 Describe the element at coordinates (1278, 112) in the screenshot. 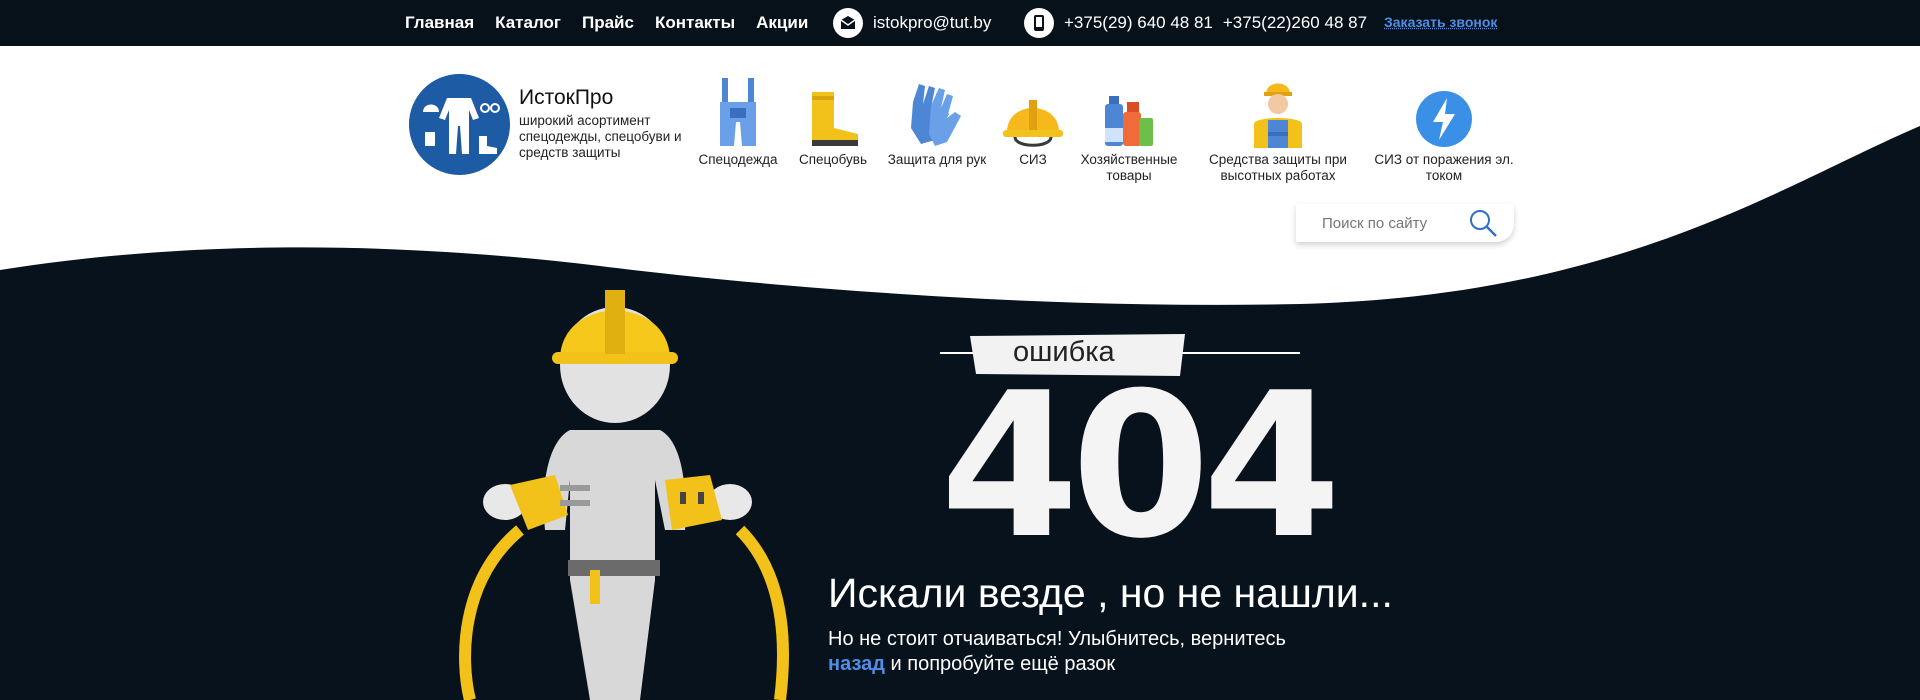

I see `worker-icon` at that location.